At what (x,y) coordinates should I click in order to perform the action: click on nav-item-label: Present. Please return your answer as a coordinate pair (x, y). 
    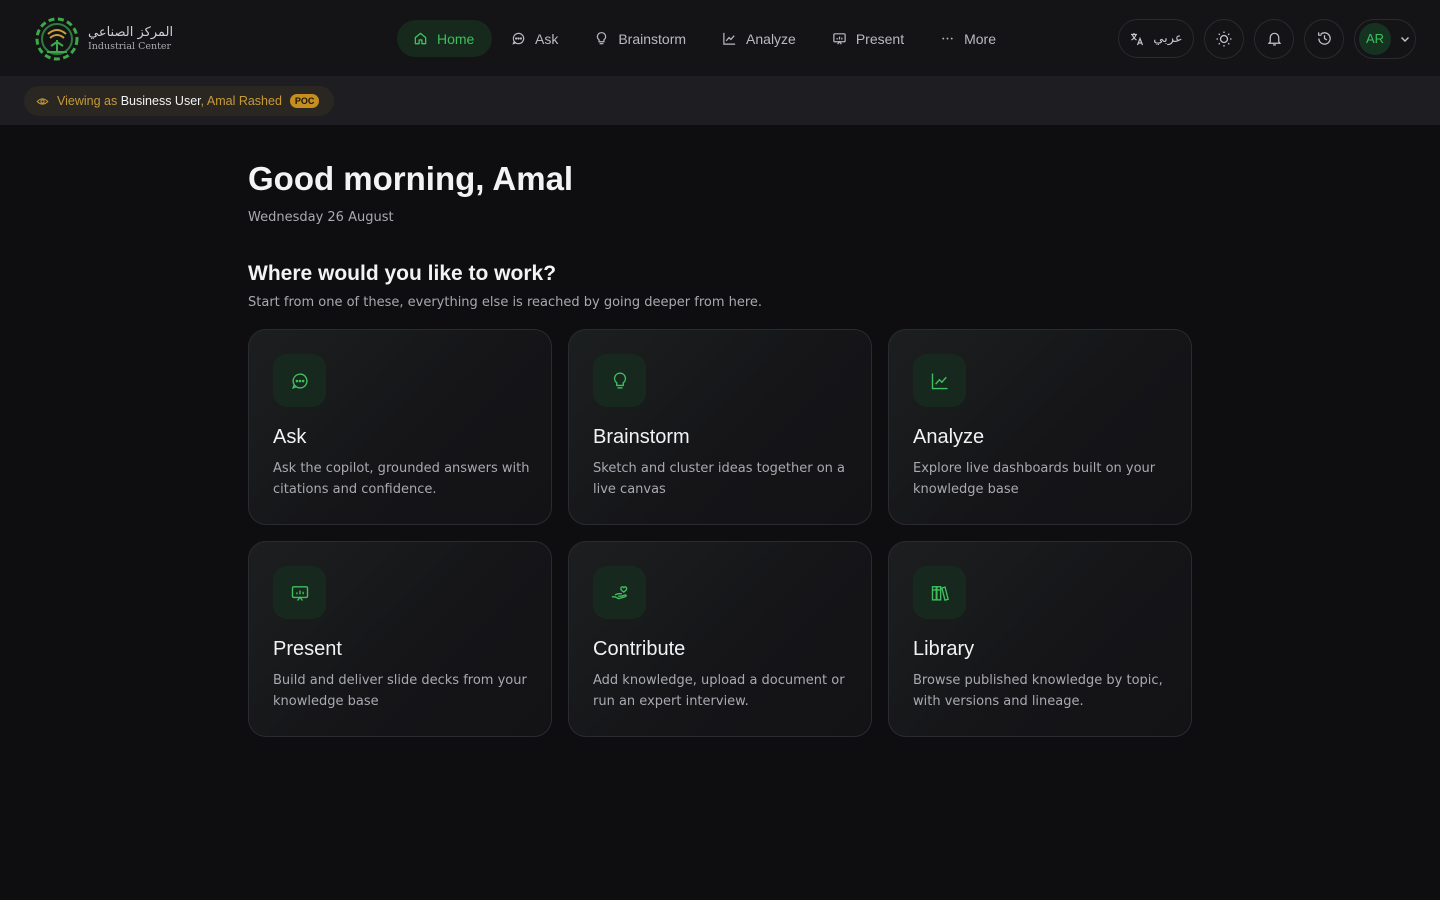
    Looking at the image, I should click on (880, 38).